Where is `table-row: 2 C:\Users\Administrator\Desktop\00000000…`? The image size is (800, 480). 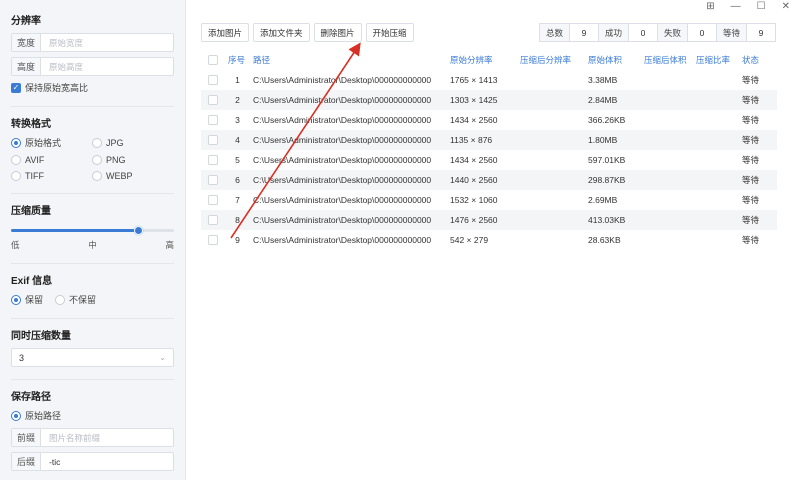 table-row: 2 C:\Users\Administrator\Desktop\00000000… is located at coordinates (489, 100).